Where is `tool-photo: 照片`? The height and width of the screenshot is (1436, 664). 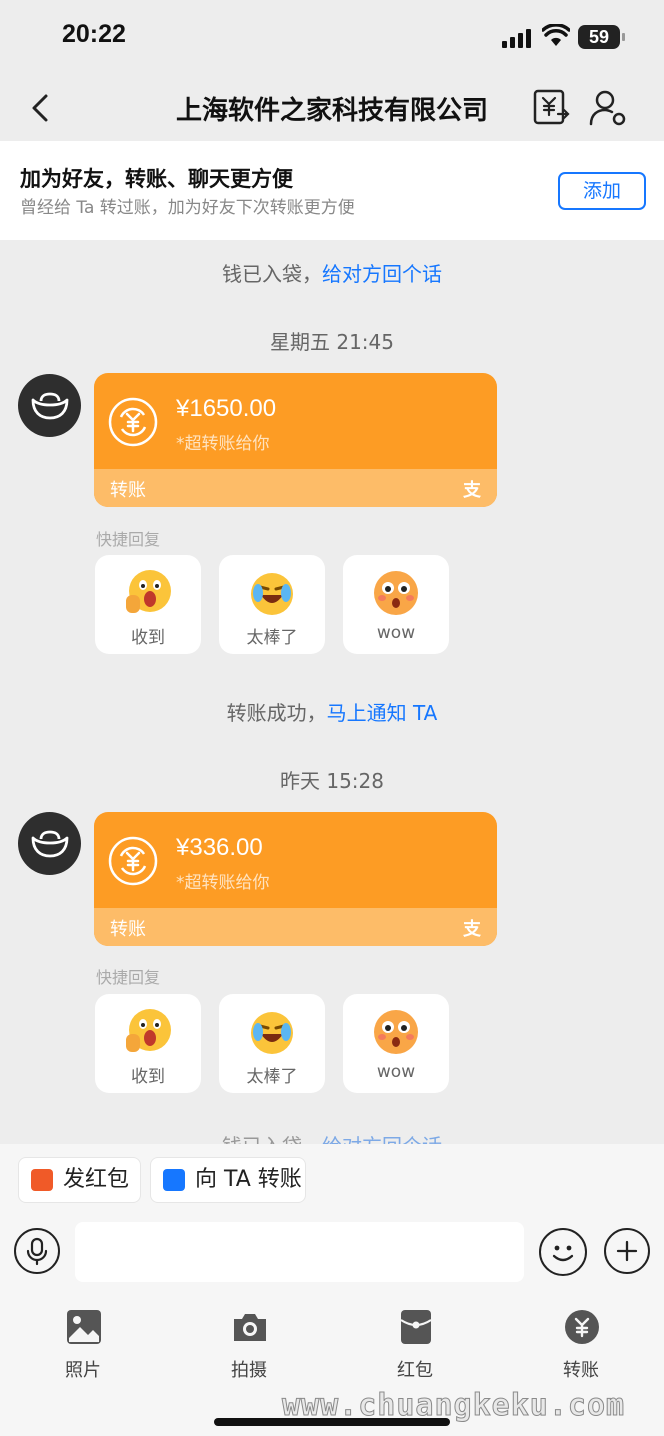 tool-photo: 照片 is located at coordinates (83, 1344).